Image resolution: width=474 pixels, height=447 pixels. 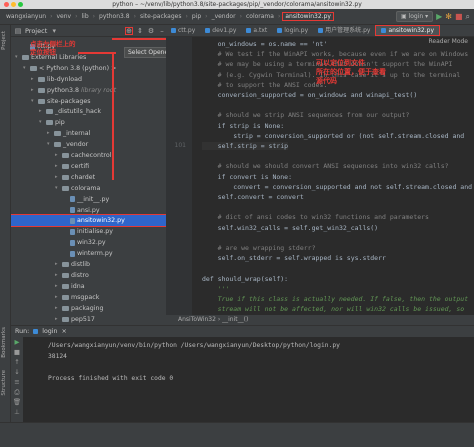 What do you see at coordinates (351, 72) in the screenshot?
I see `annotation-right: 可以定位到文件 所在的位置，便于查看 源代码` at bounding box center [351, 72].